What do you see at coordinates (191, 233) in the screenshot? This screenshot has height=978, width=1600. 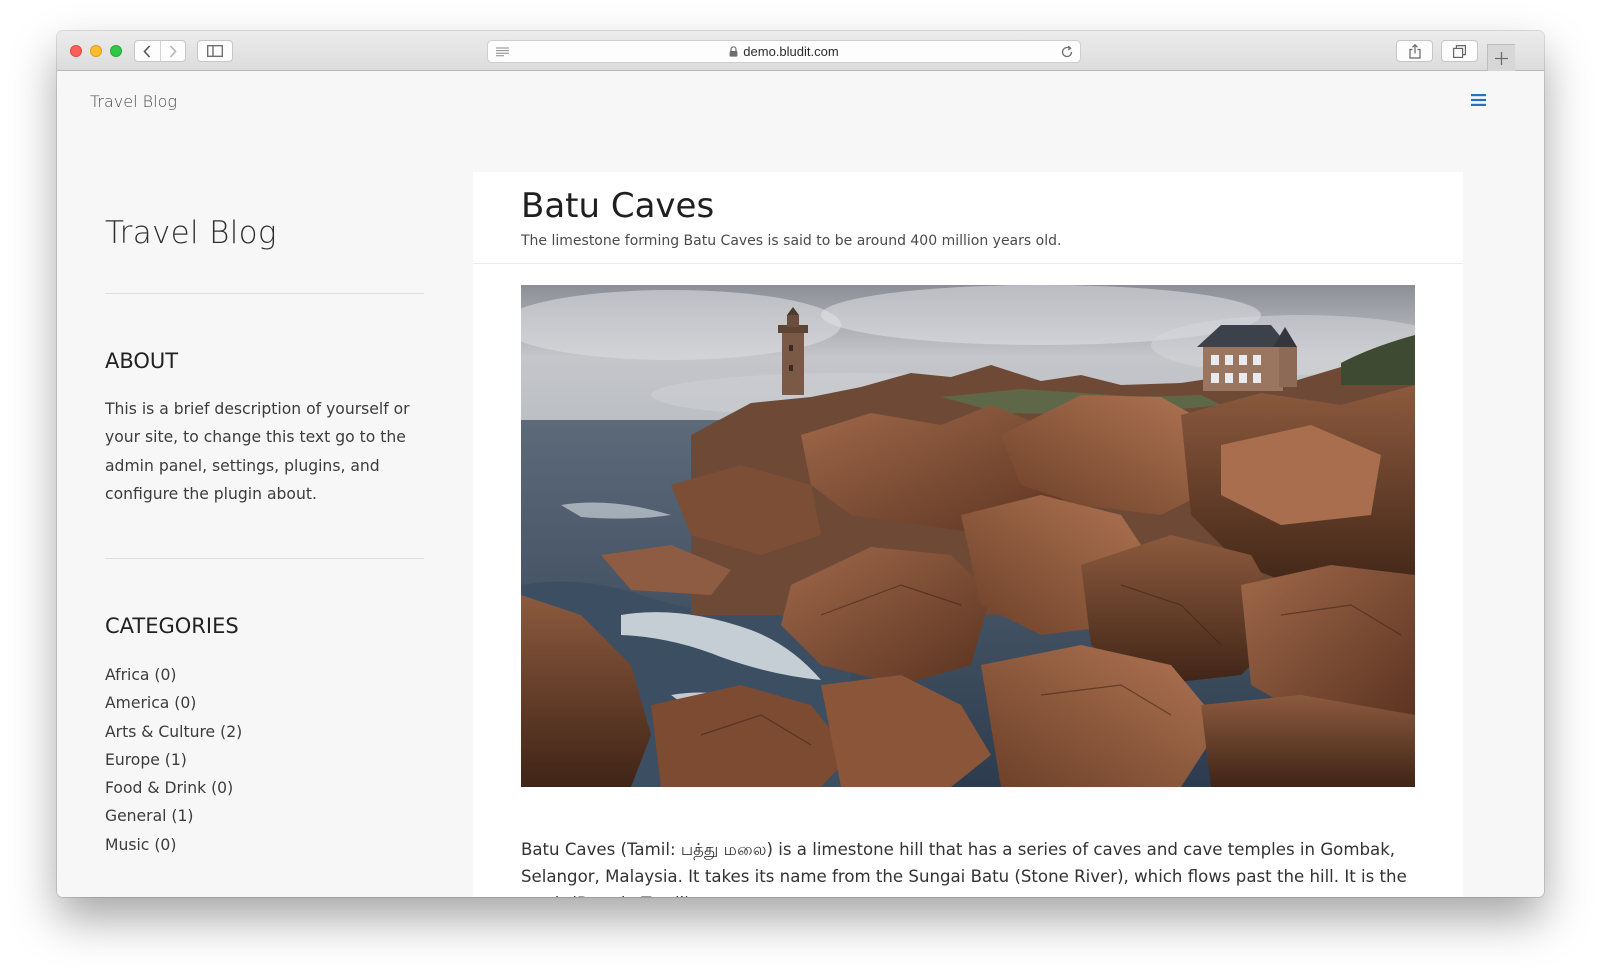 I see `sidebar-site-title: Travel Blog` at bounding box center [191, 233].